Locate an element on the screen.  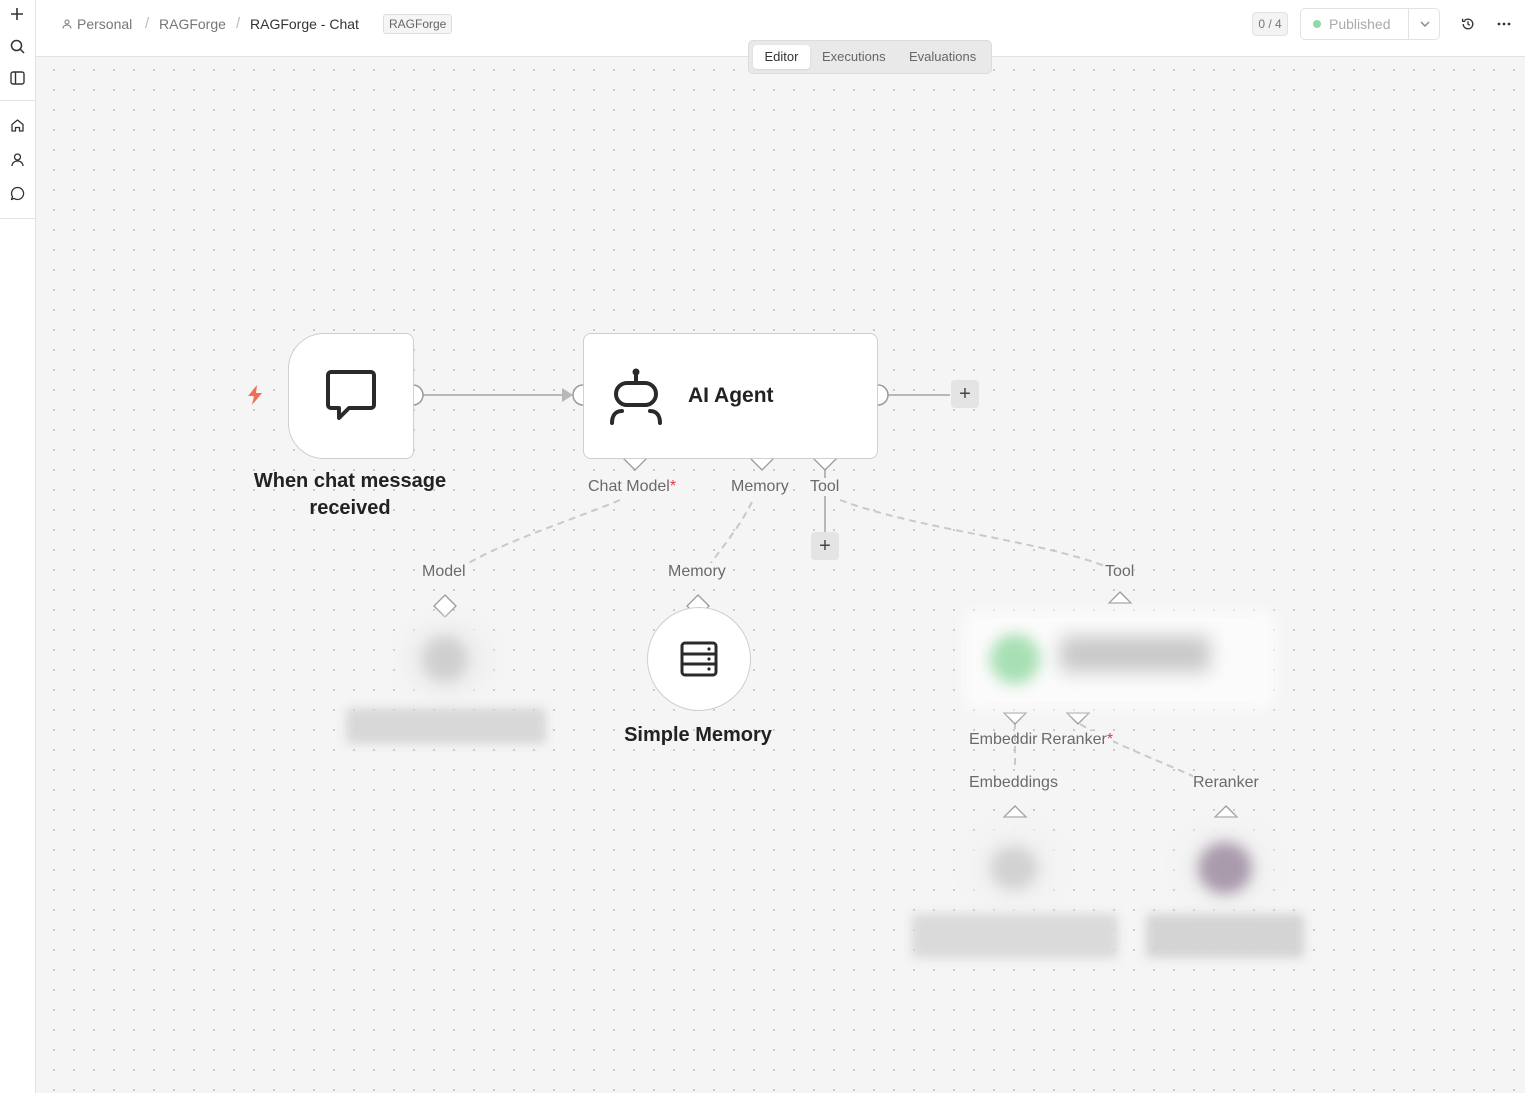
view-tabs: Editor Executions Evaluations is located at coordinates (870, 57).